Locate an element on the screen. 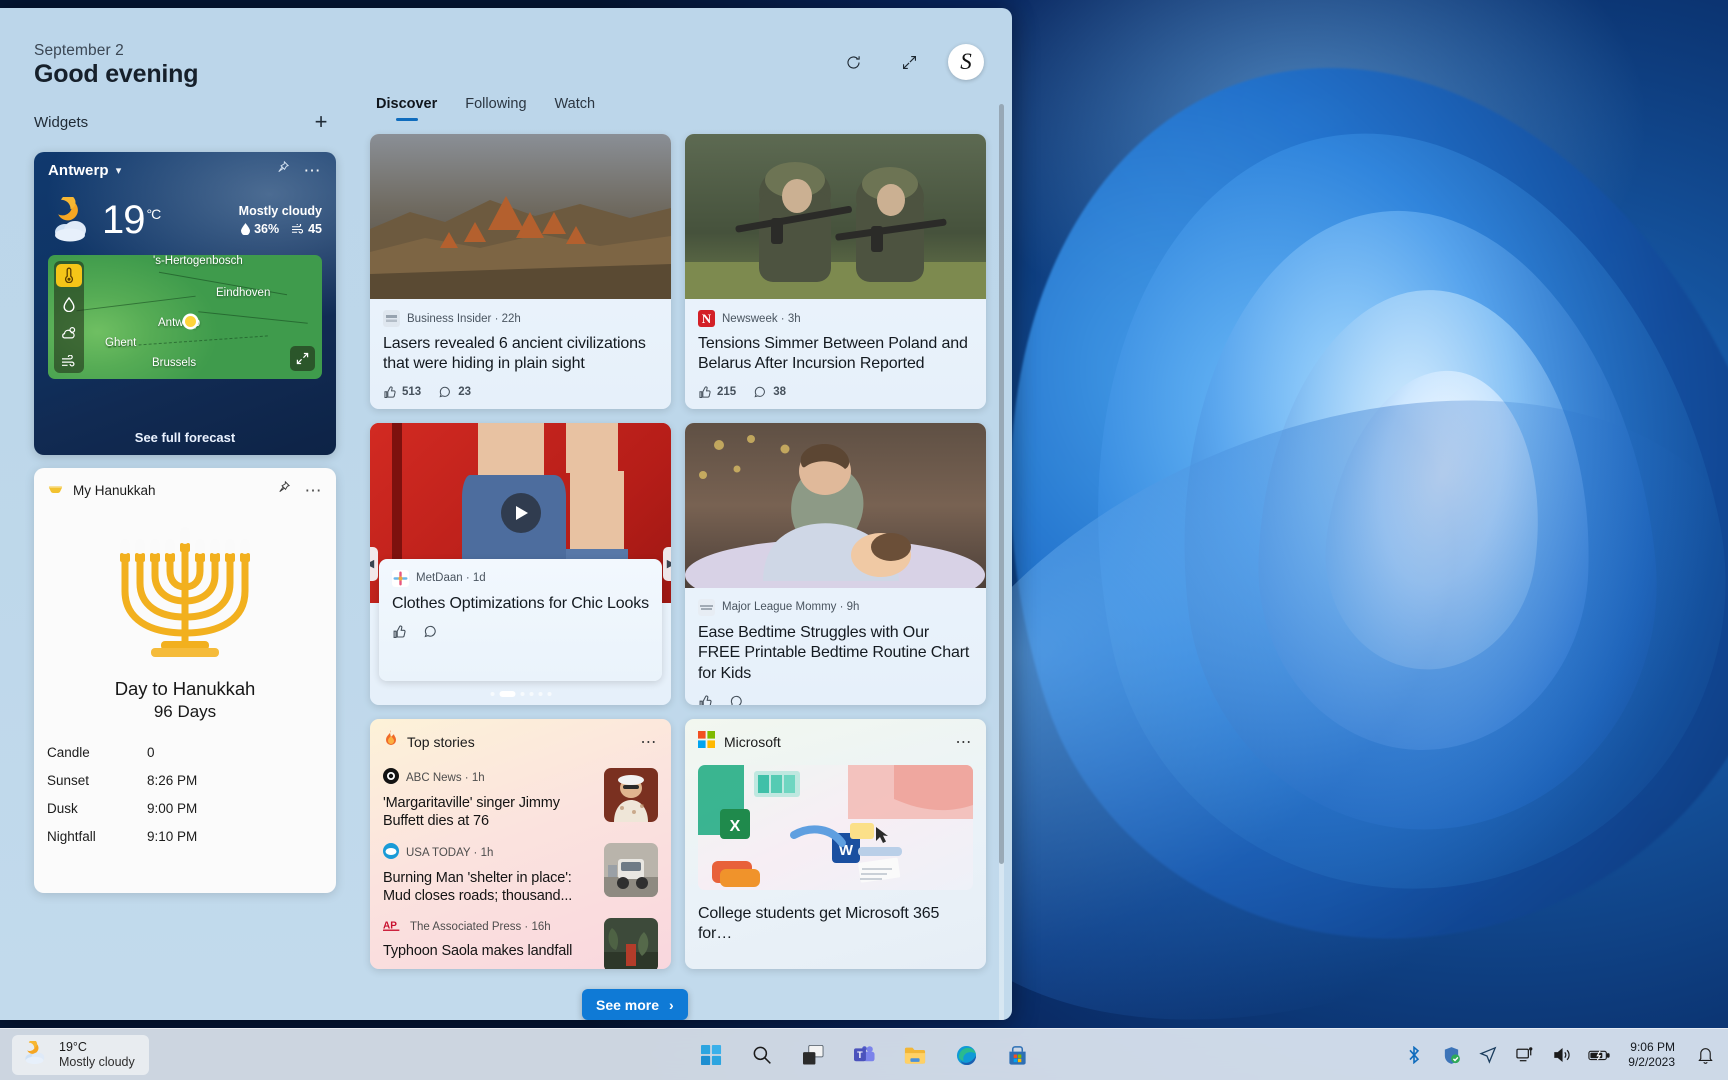 This screenshot has width=1728, height=1080. bell-icon is located at coordinates (1705, 1055).